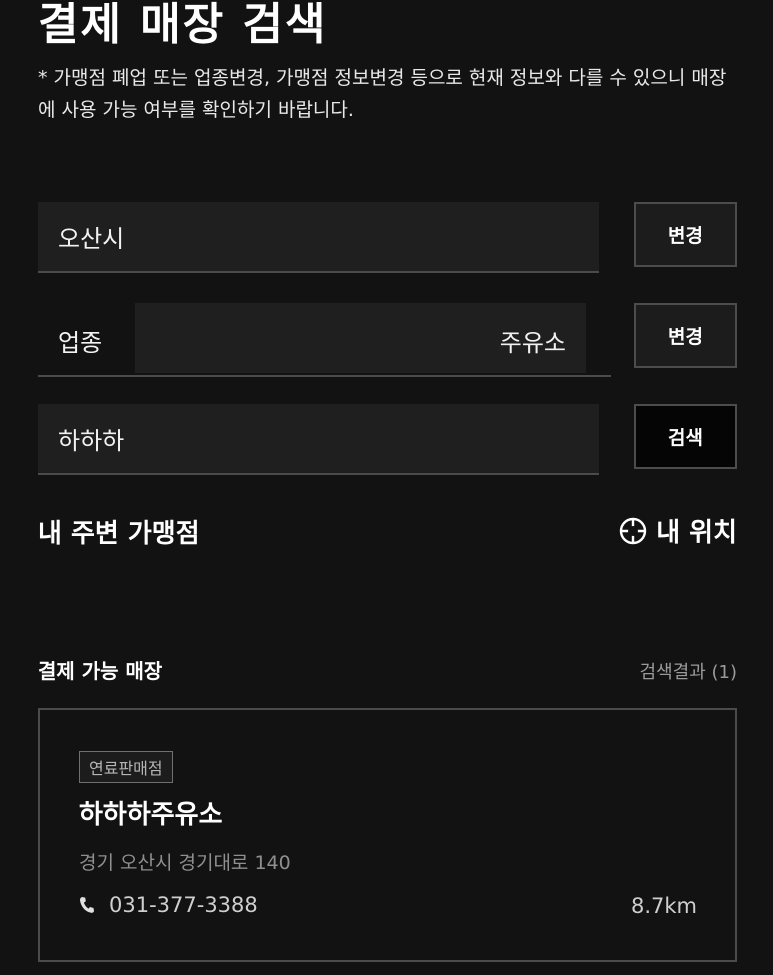  What do you see at coordinates (91, 239) in the screenshot?
I see `region-value: 오산시` at bounding box center [91, 239].